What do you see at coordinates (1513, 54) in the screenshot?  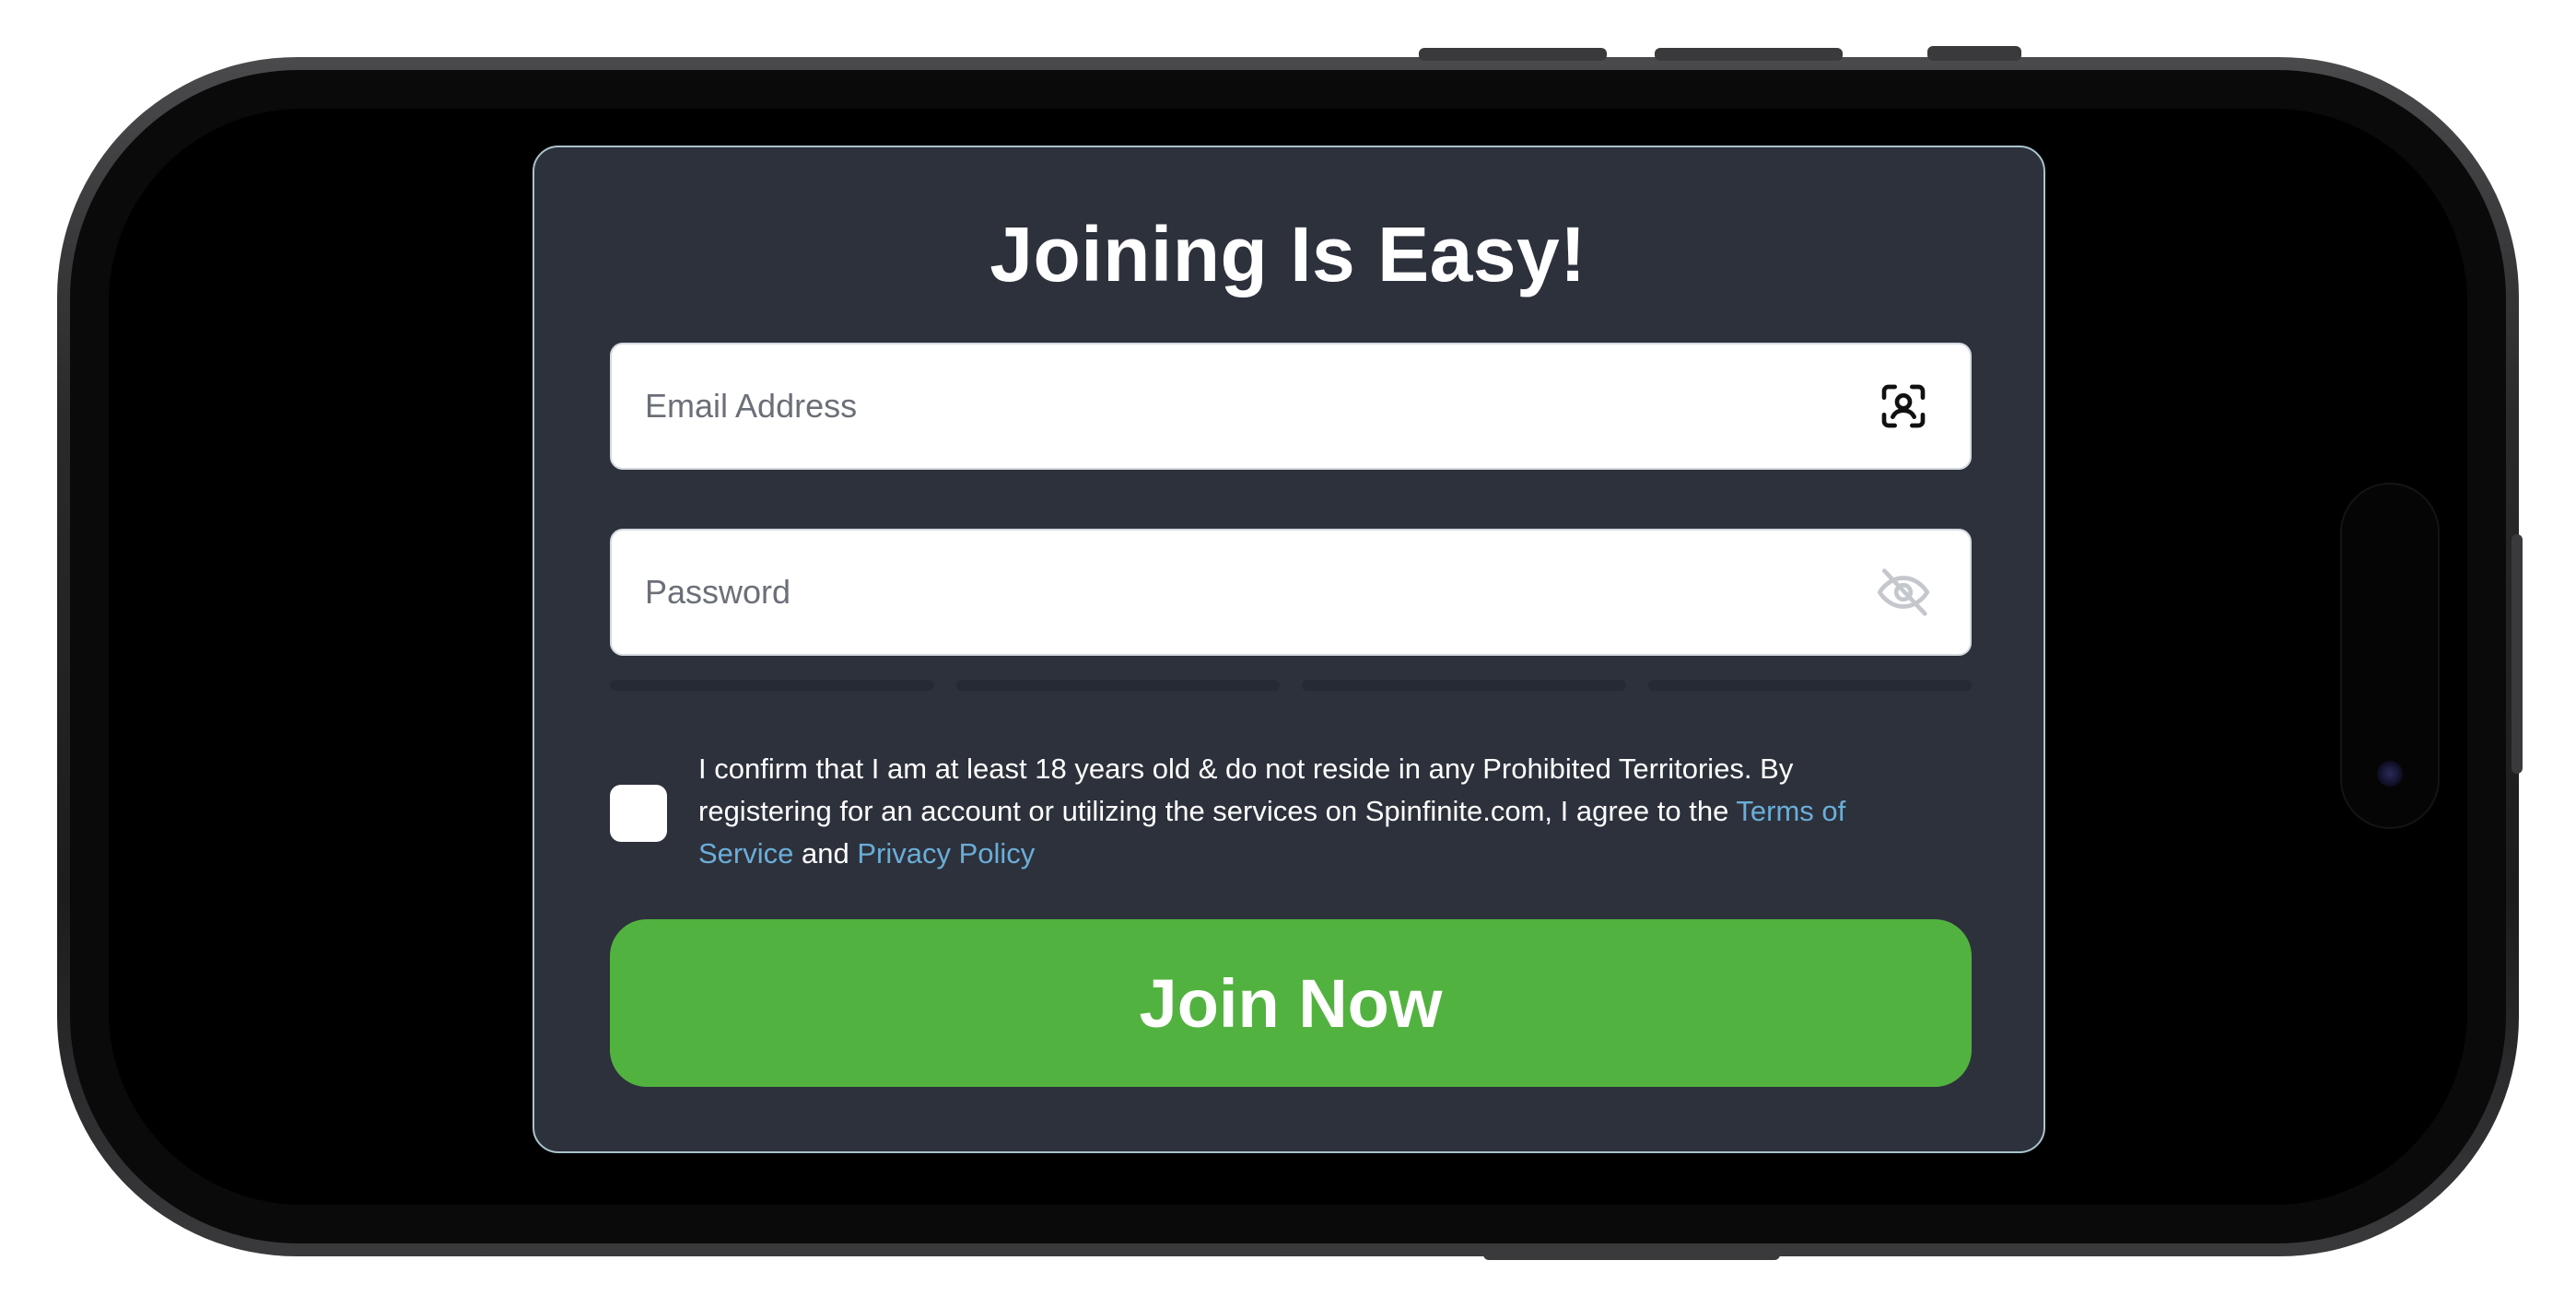 I see `volume-up-button` at bounding box center [1513, 54].